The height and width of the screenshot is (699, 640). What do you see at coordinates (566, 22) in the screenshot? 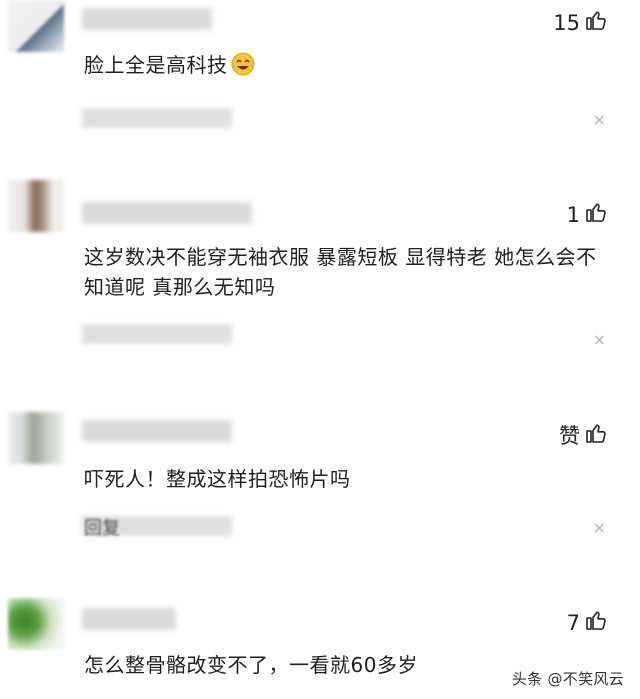
I see `like-count: 15` at bounding box center [566, 22].